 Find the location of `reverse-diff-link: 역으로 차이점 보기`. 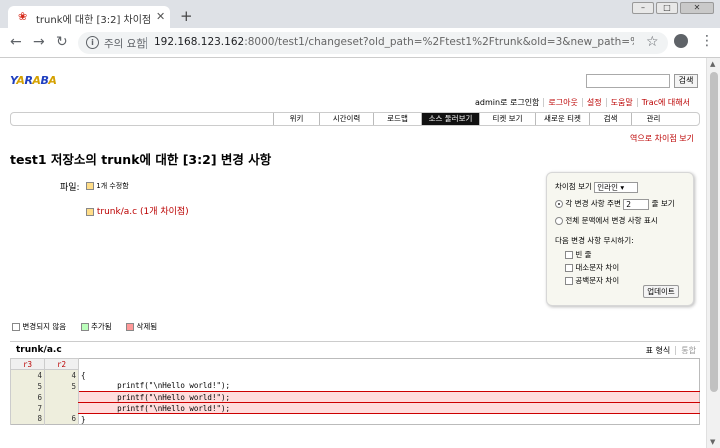

reverse-diff-link: 역으로 차이점 보기 is located at coordinates (662, 138).